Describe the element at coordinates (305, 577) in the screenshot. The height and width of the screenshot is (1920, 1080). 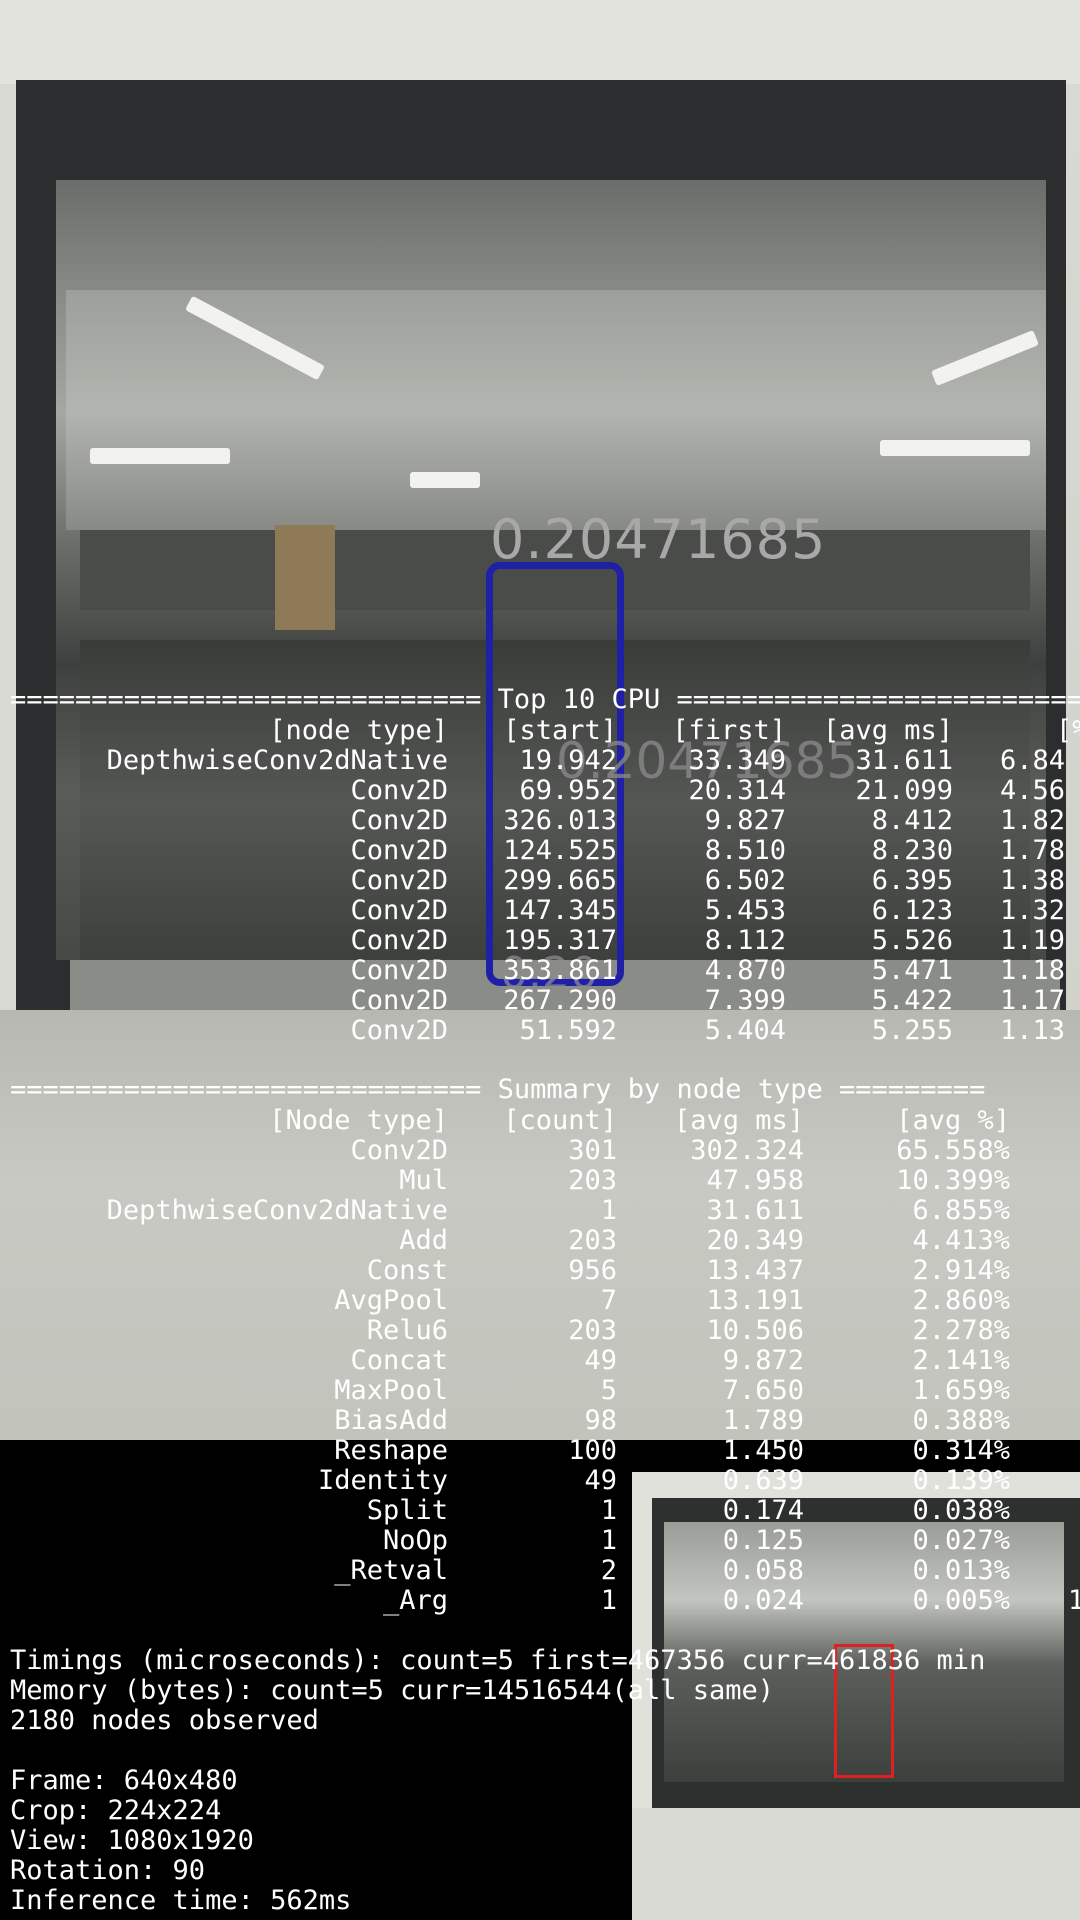
I see `office-column` at that location.